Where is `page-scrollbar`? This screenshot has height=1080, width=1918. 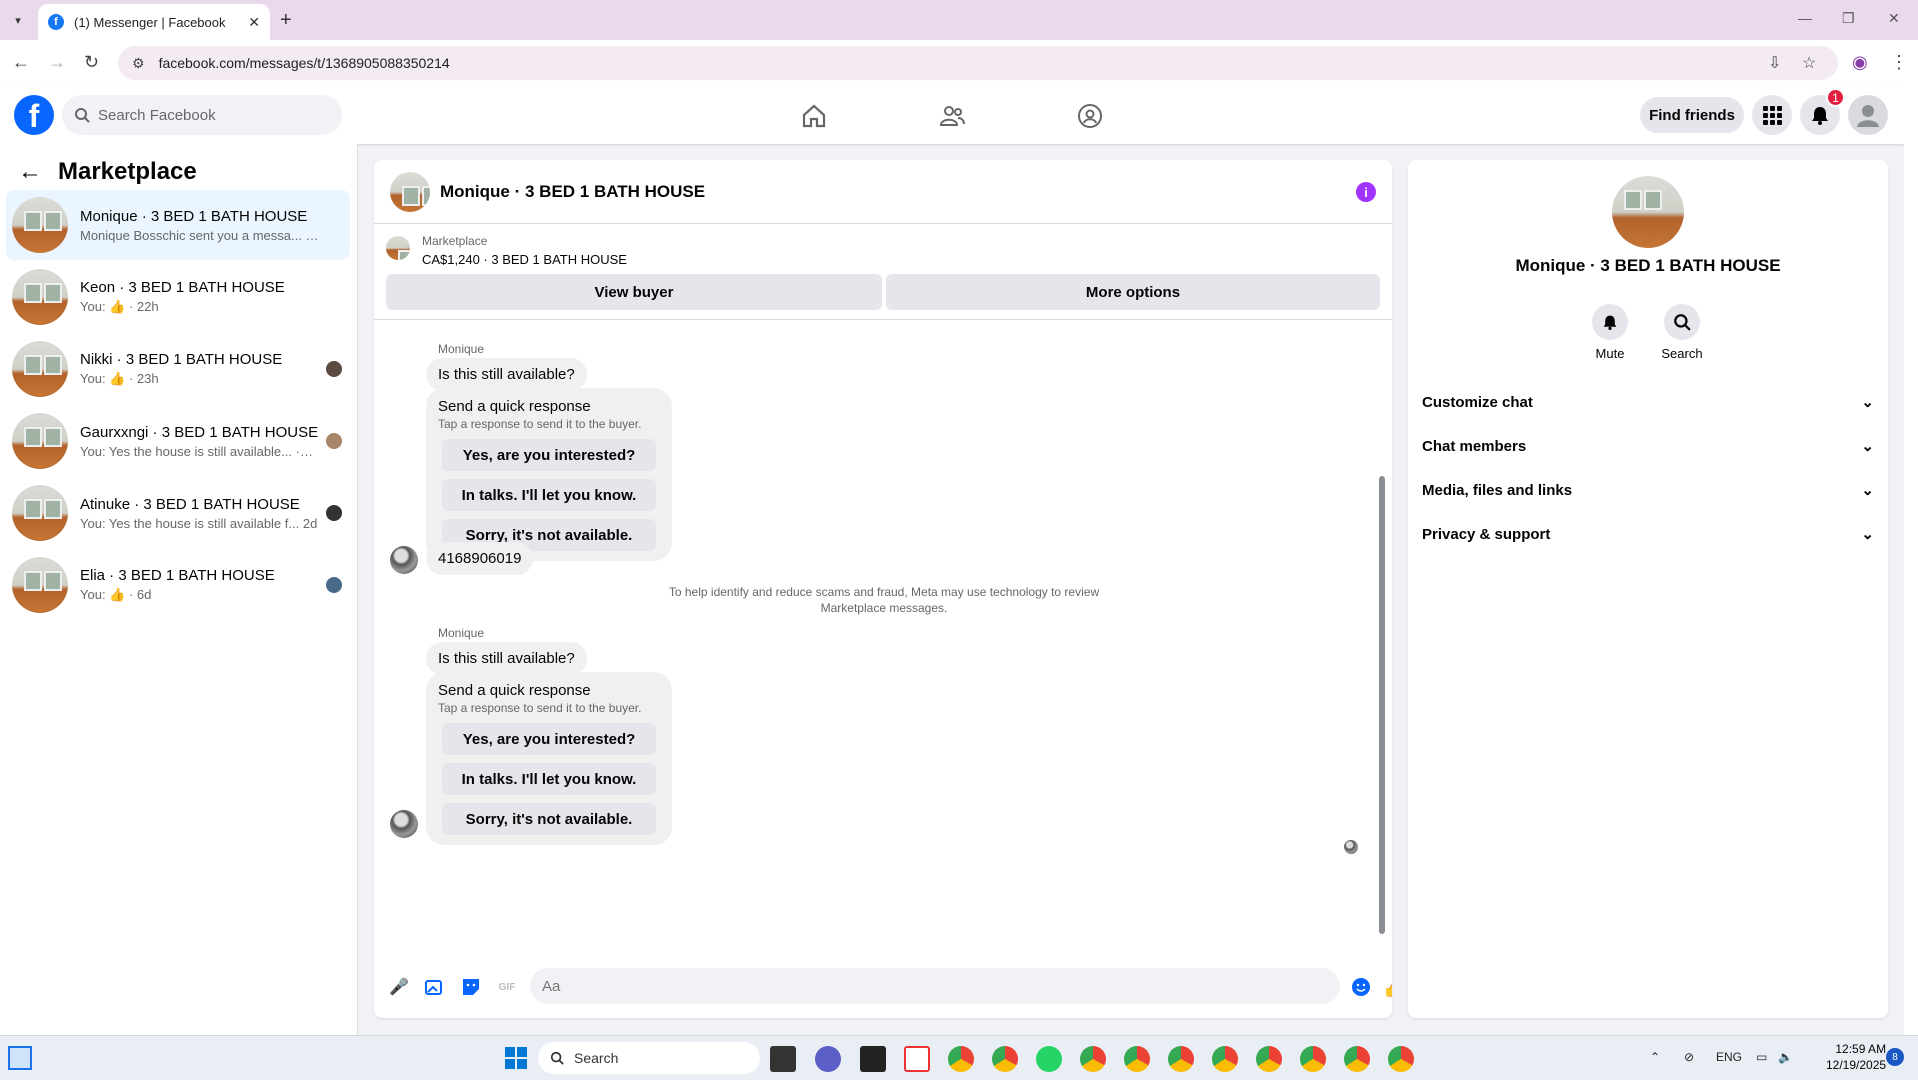 page-scrollbar is located at coordinates (1911, 560).